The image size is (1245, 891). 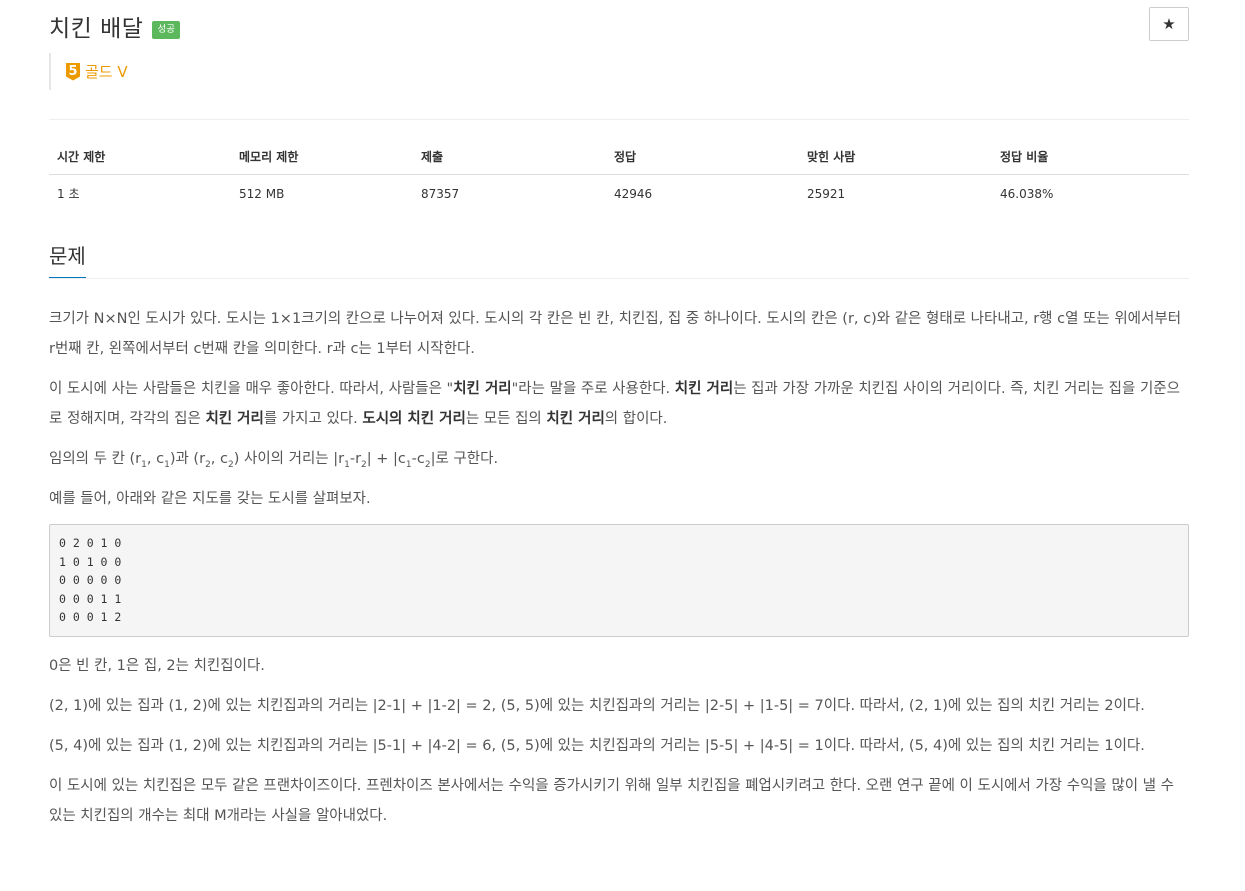 What do you see at coordinates (702, 157) in the screenshot?
I see `stats-header: 정답` at bounding box center [702, 157].